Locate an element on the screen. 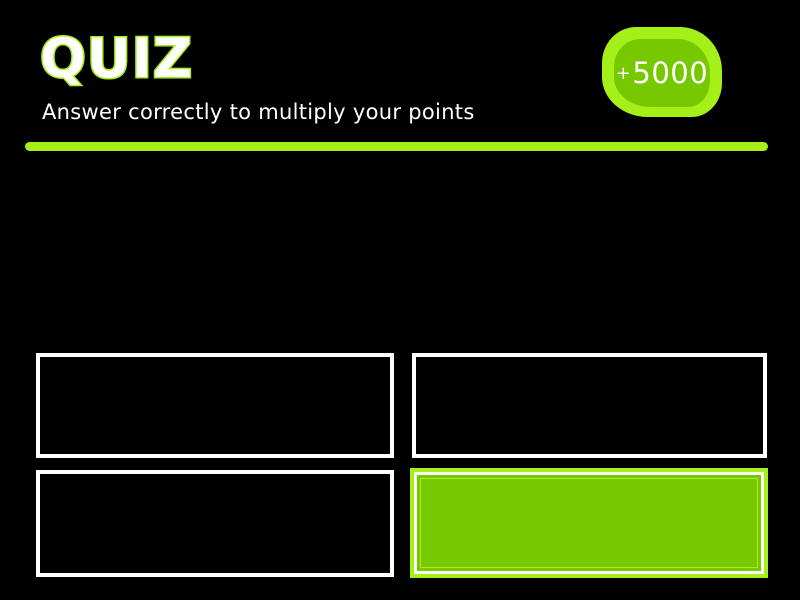 The width and height of the screenshot is (800, 600). answer-option-3-label is located at coordinates (215, 523).